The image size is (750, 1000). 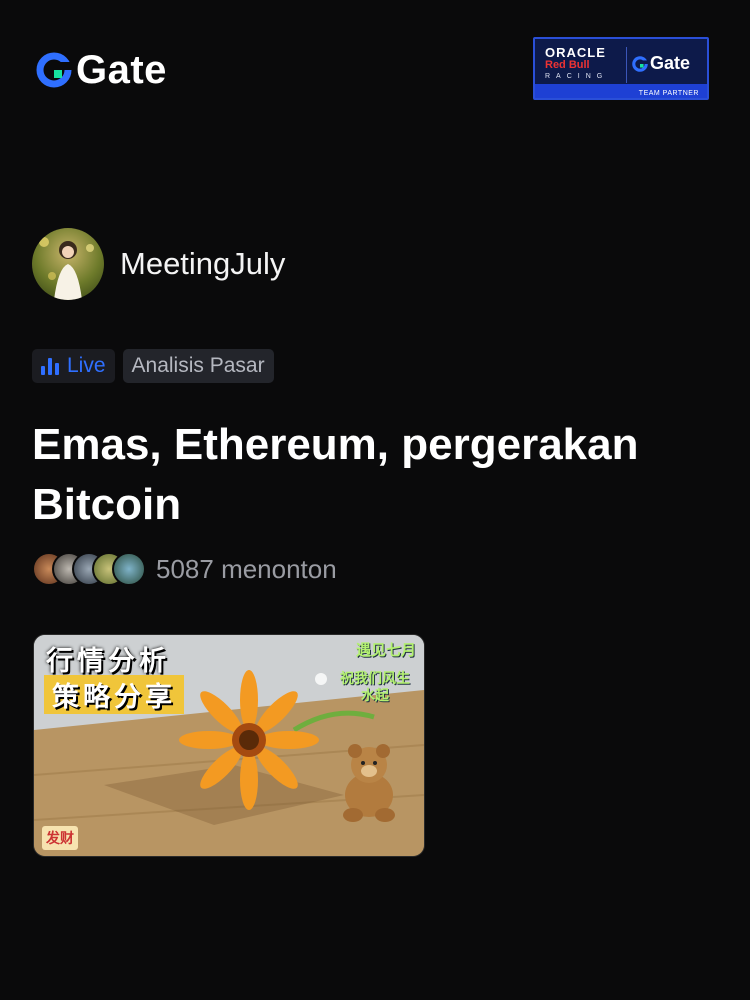 I want to click on thumbnail-line1: 行情分析, so click(x=108, y=661).